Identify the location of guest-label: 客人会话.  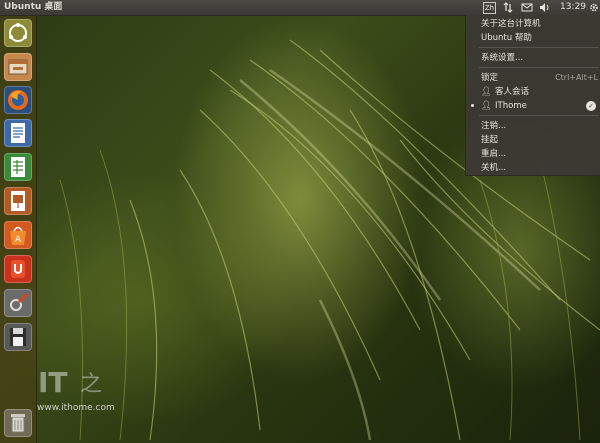
(512, 92).